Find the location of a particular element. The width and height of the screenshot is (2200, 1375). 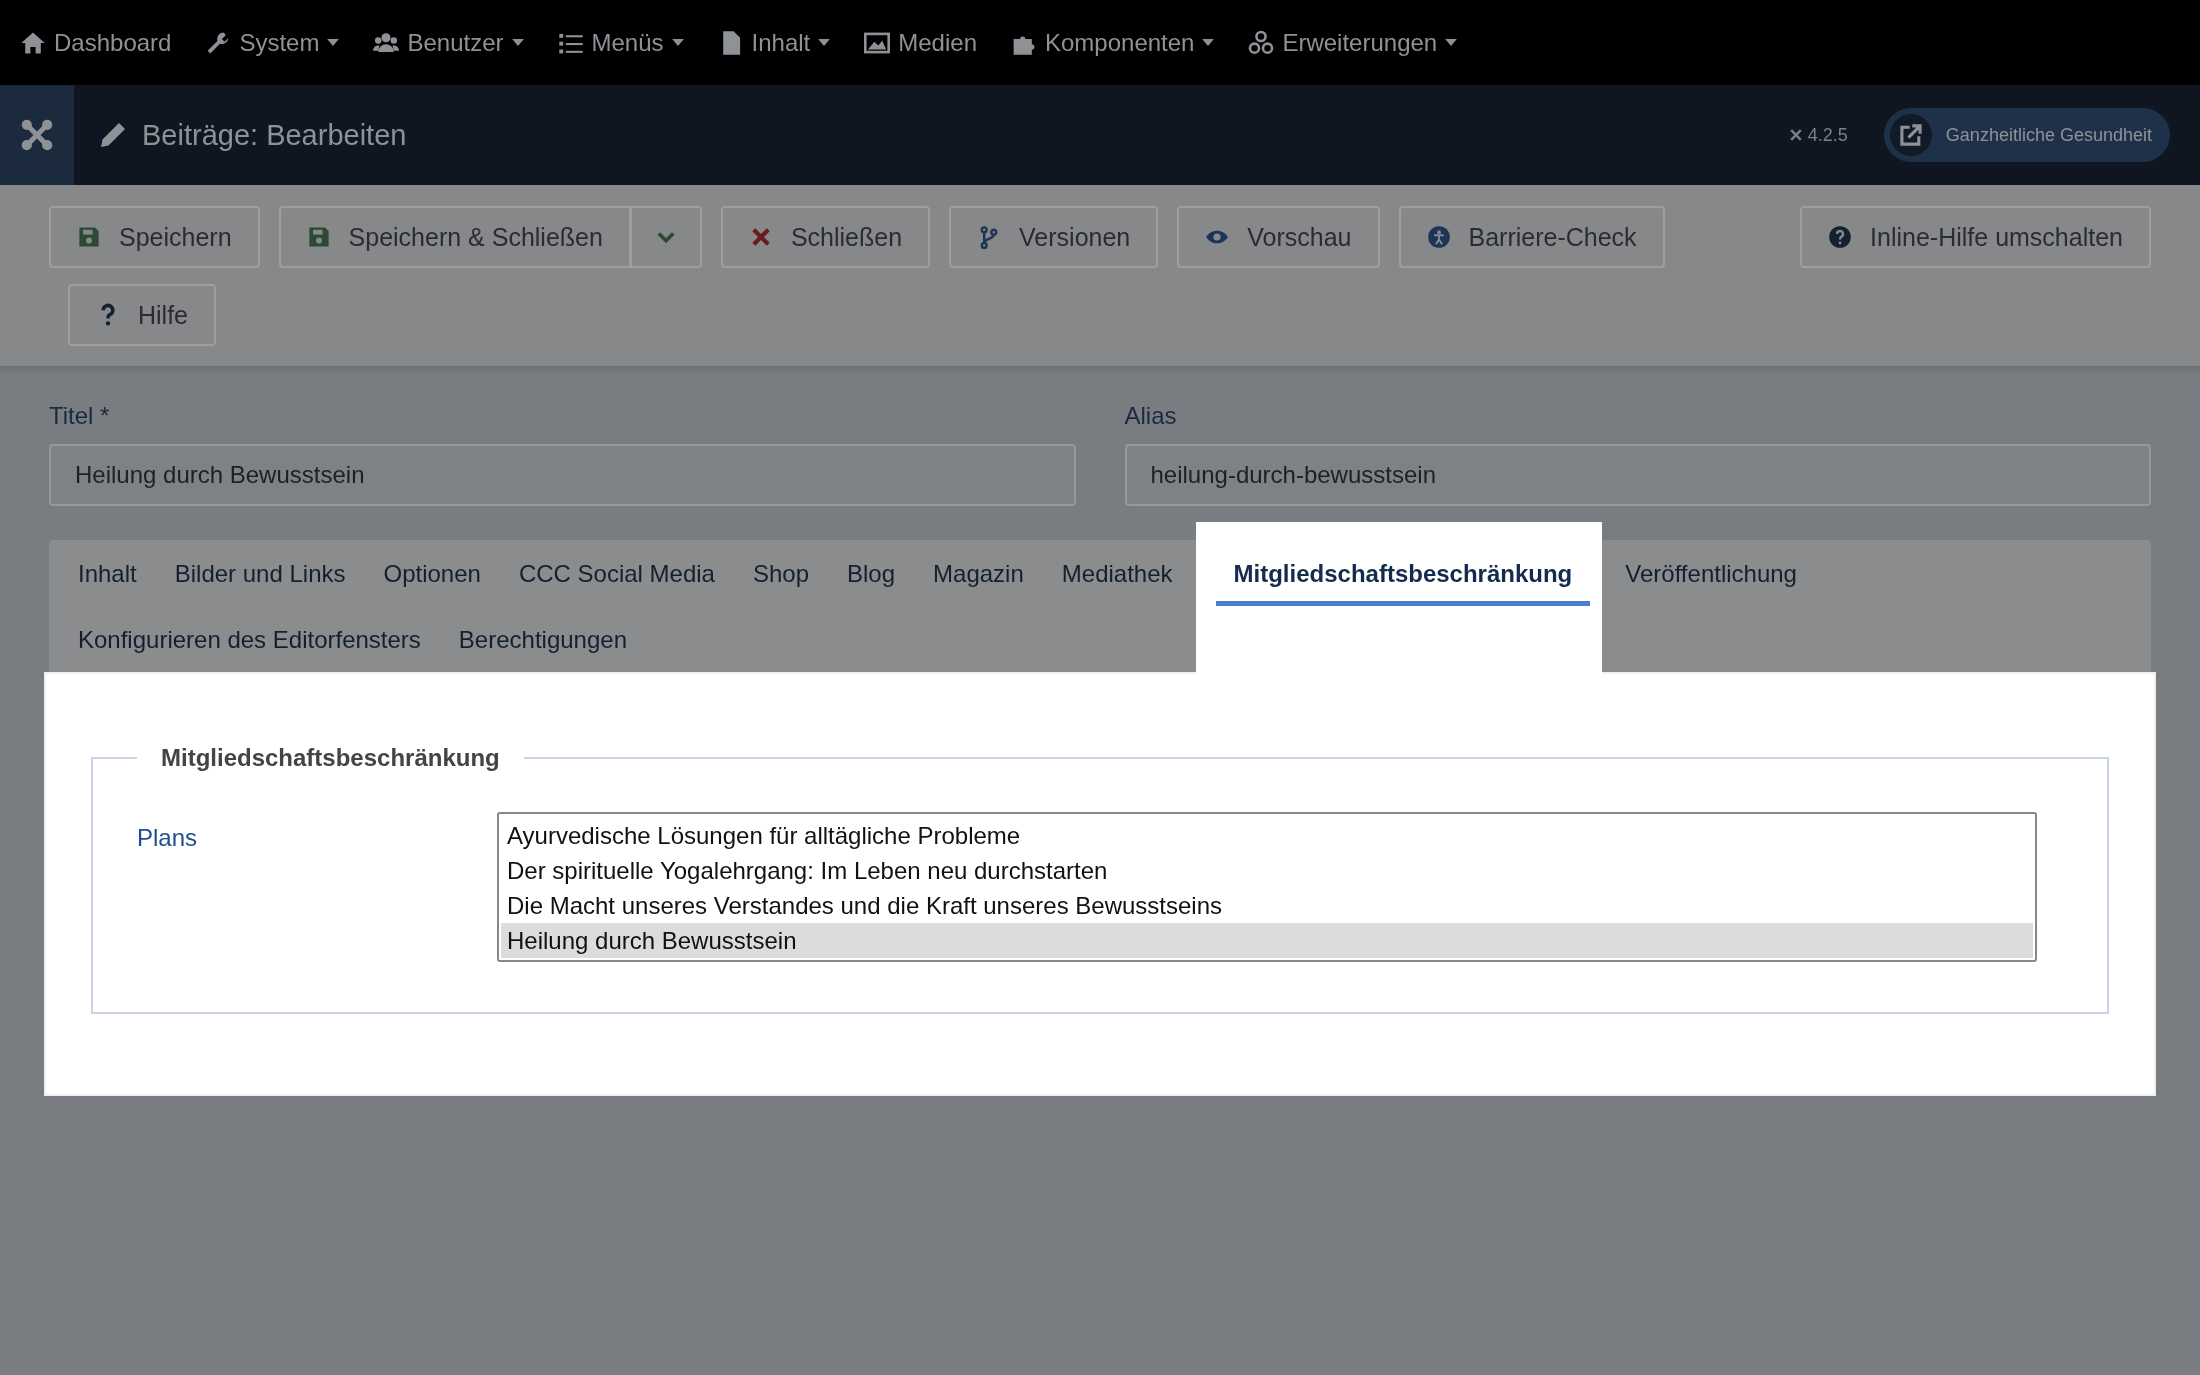

field-label: Alias is located at coordinates (1151, 416).